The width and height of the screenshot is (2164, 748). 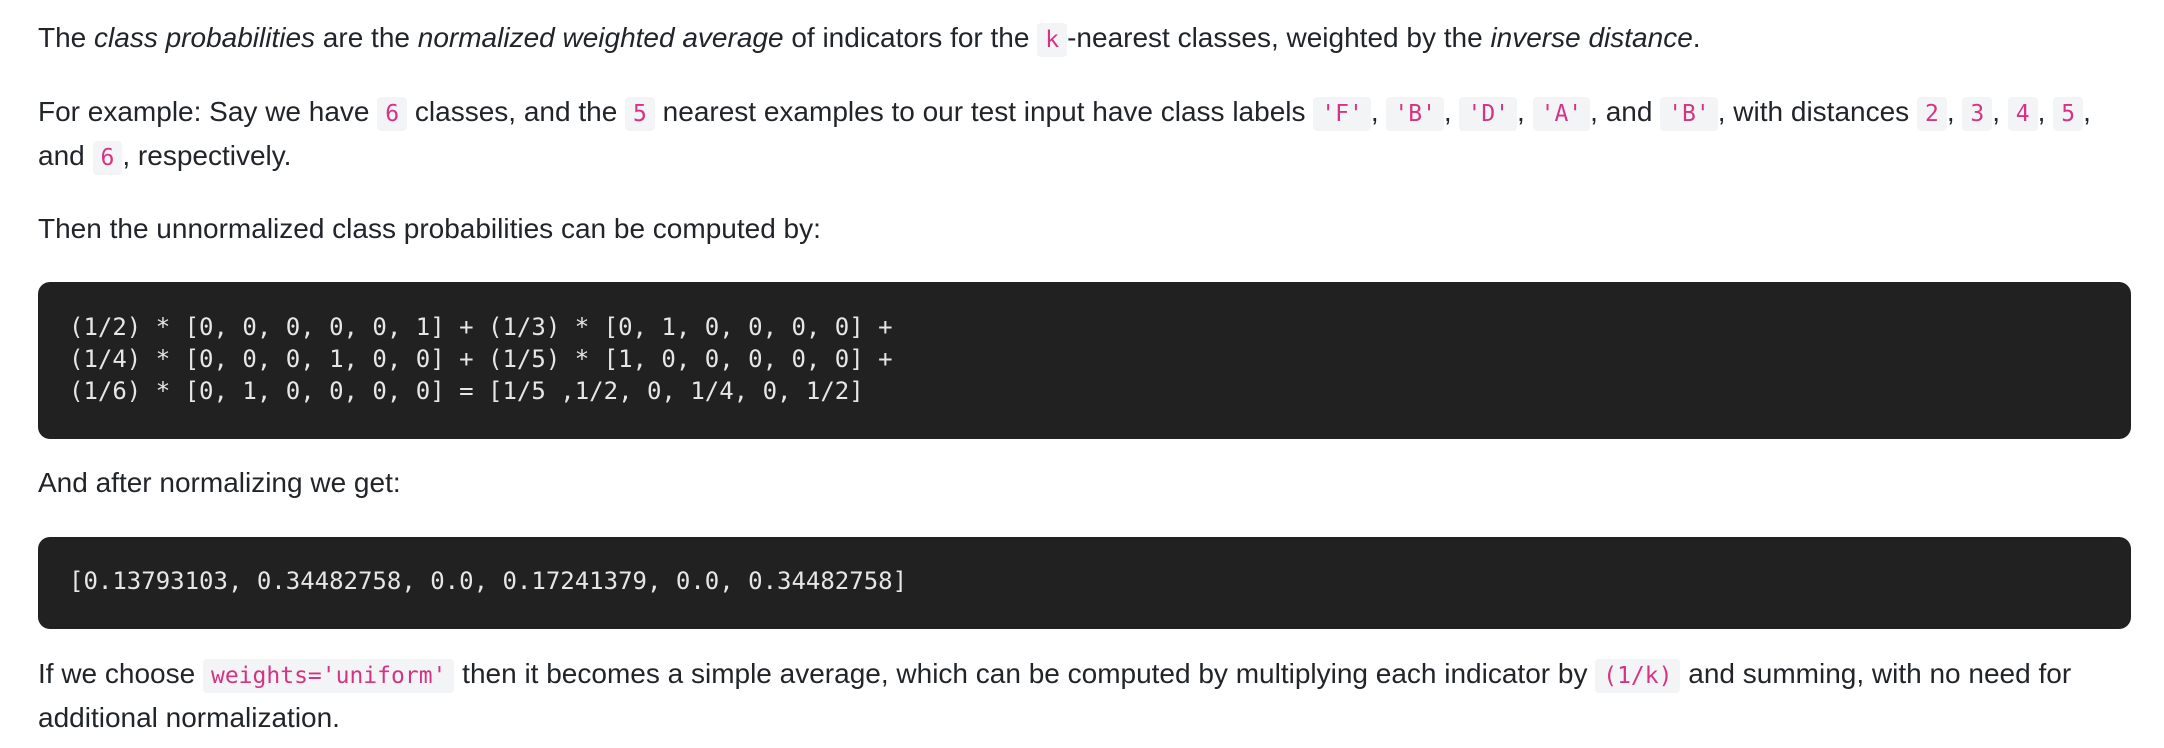 I want to click on inline-code-num-nearest: 5, so click(x=640, y=114).